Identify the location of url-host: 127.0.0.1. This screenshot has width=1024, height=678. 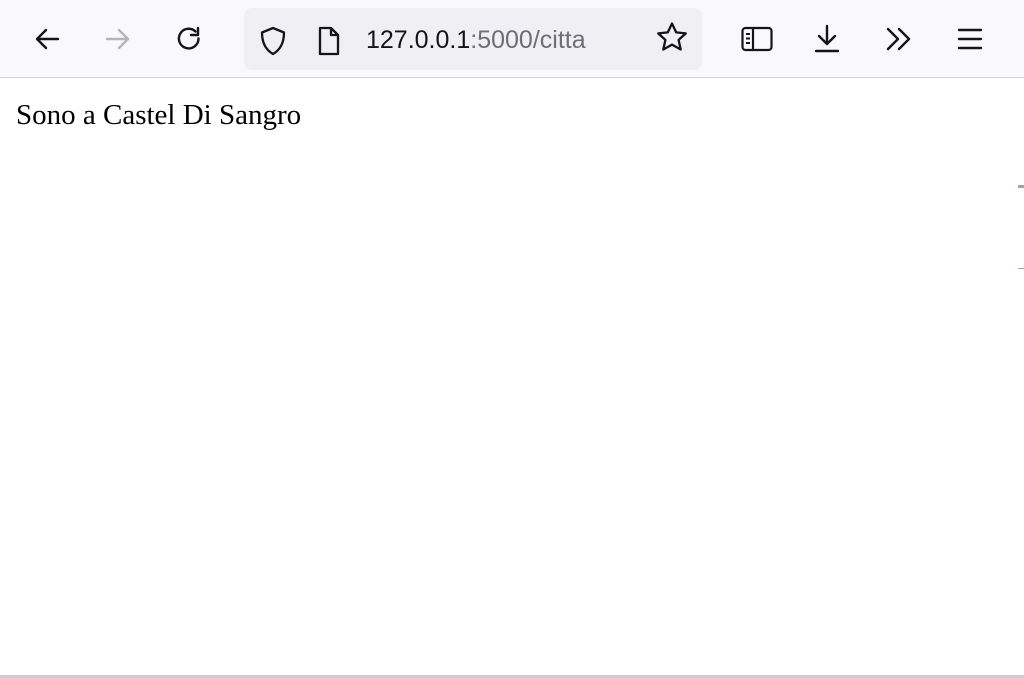
(418, 40).